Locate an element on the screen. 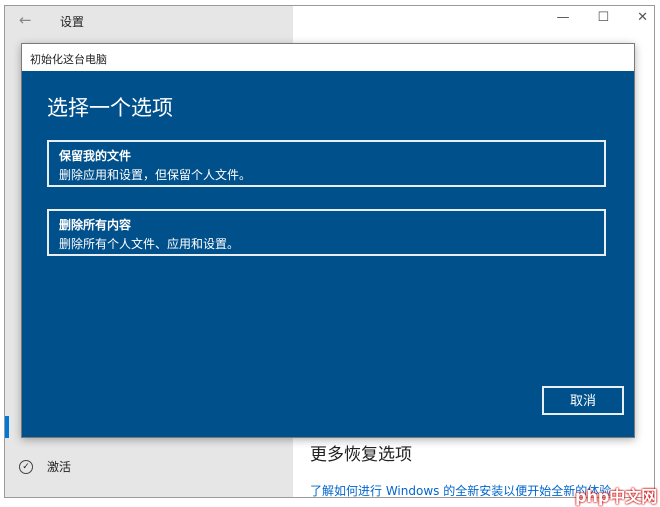 The width and height of the screenshot is (660, 507). close-button: ✕ is located at coordinates (642, 17).